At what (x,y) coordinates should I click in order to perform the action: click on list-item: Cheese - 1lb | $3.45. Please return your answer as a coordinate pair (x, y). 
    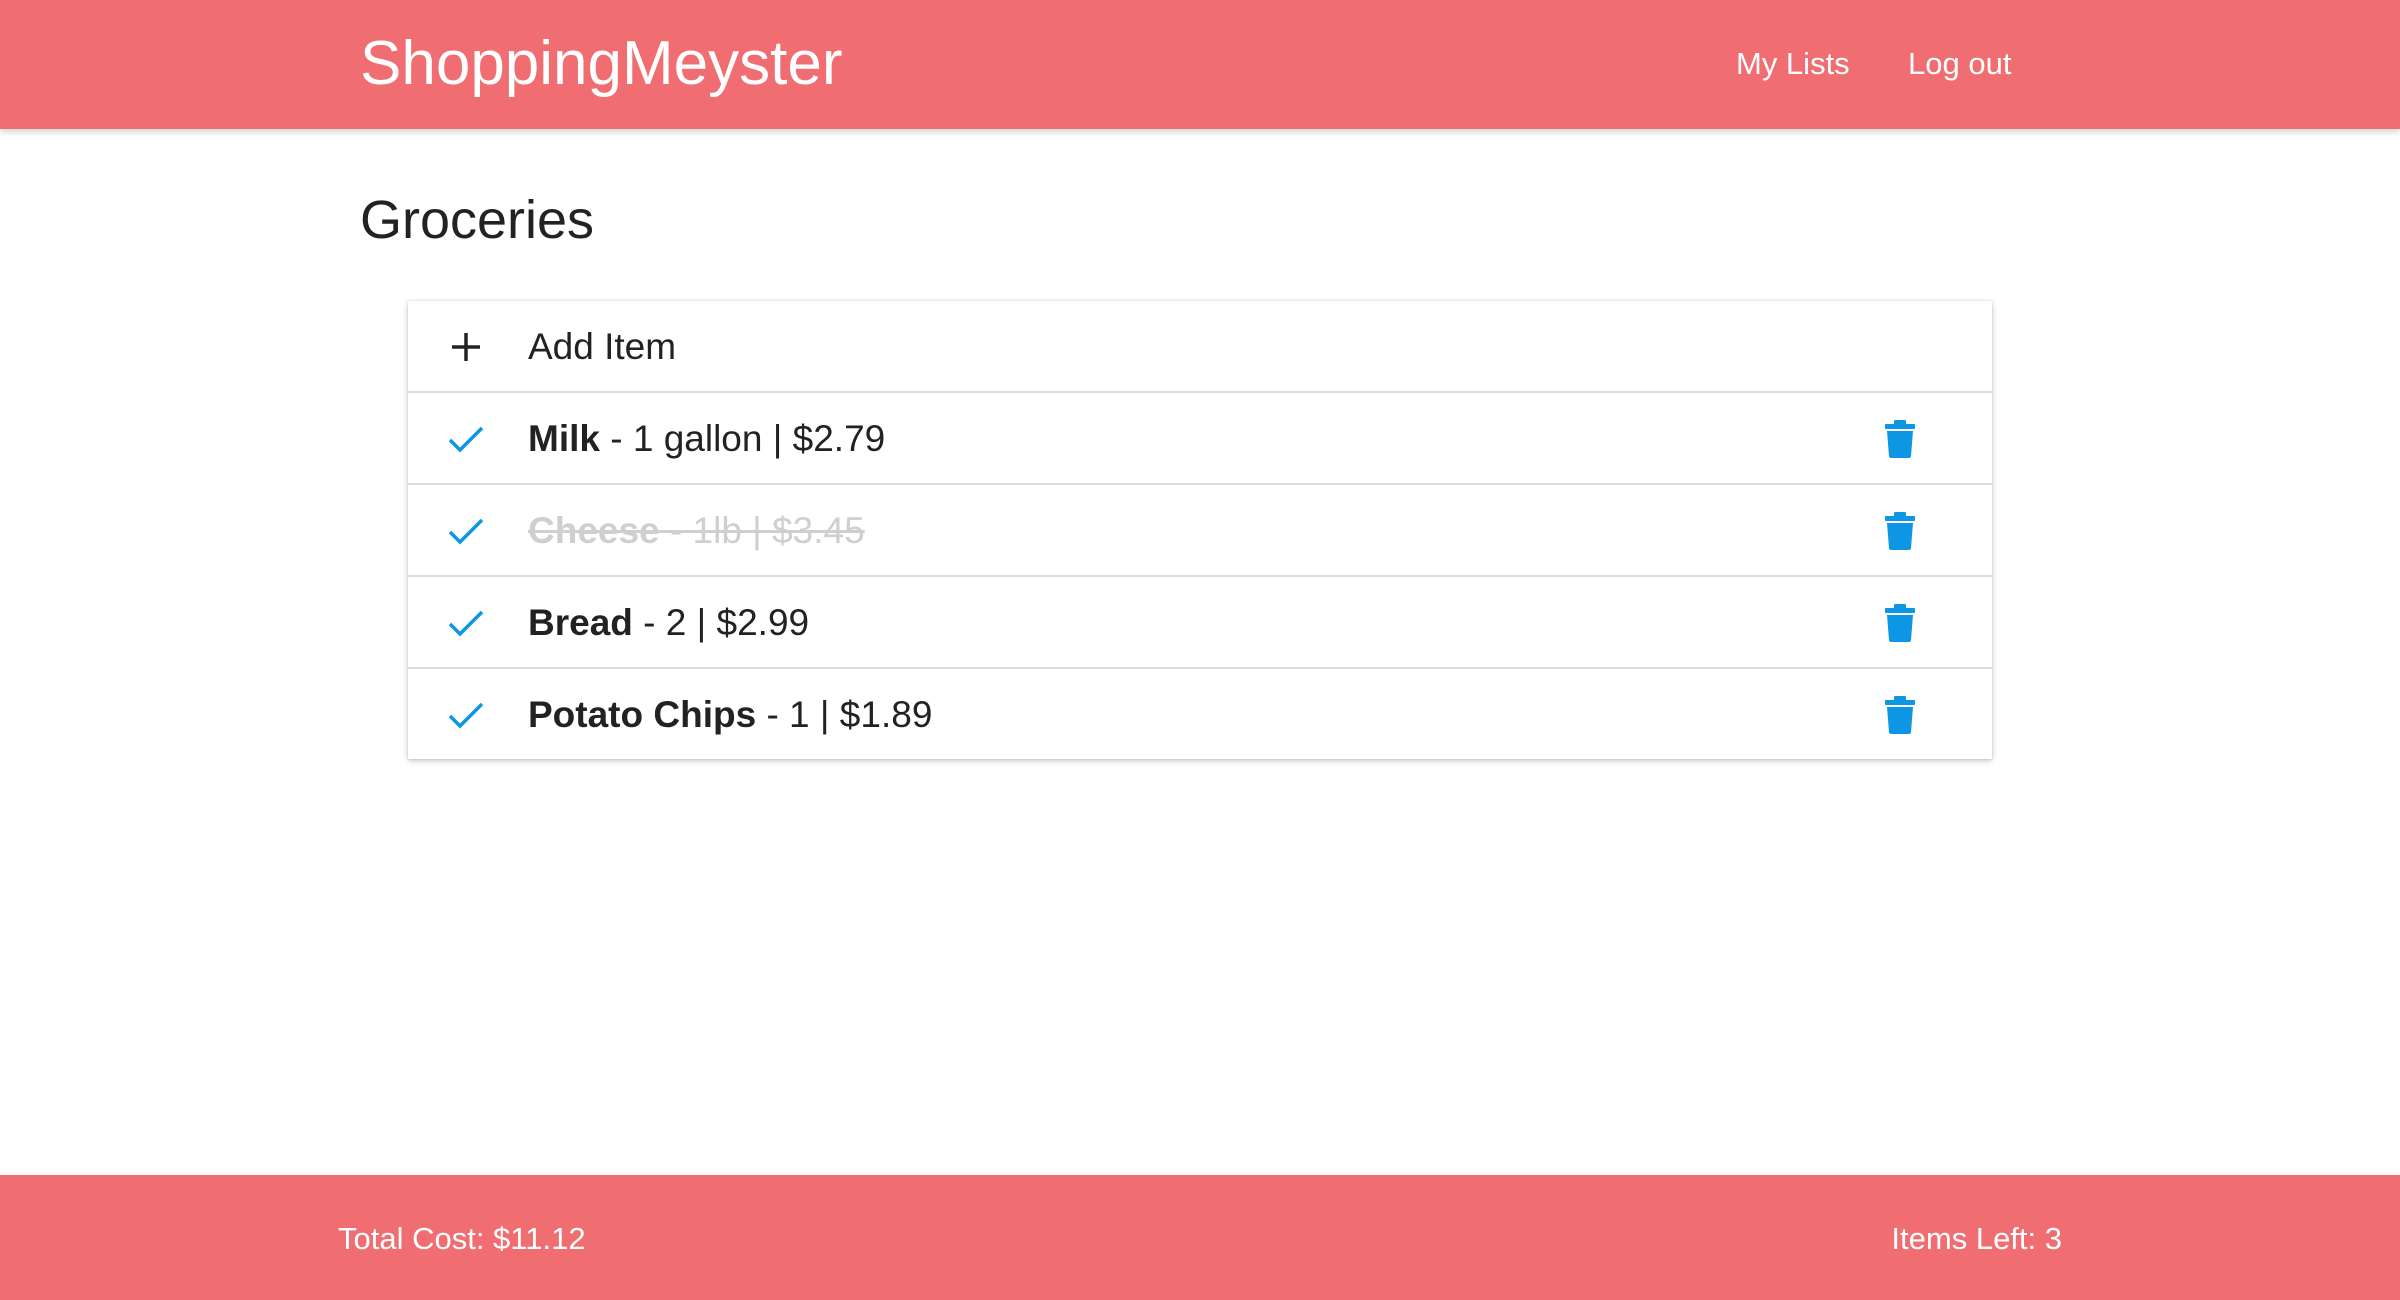
    Looking at the image, I should click on (1200, 531).